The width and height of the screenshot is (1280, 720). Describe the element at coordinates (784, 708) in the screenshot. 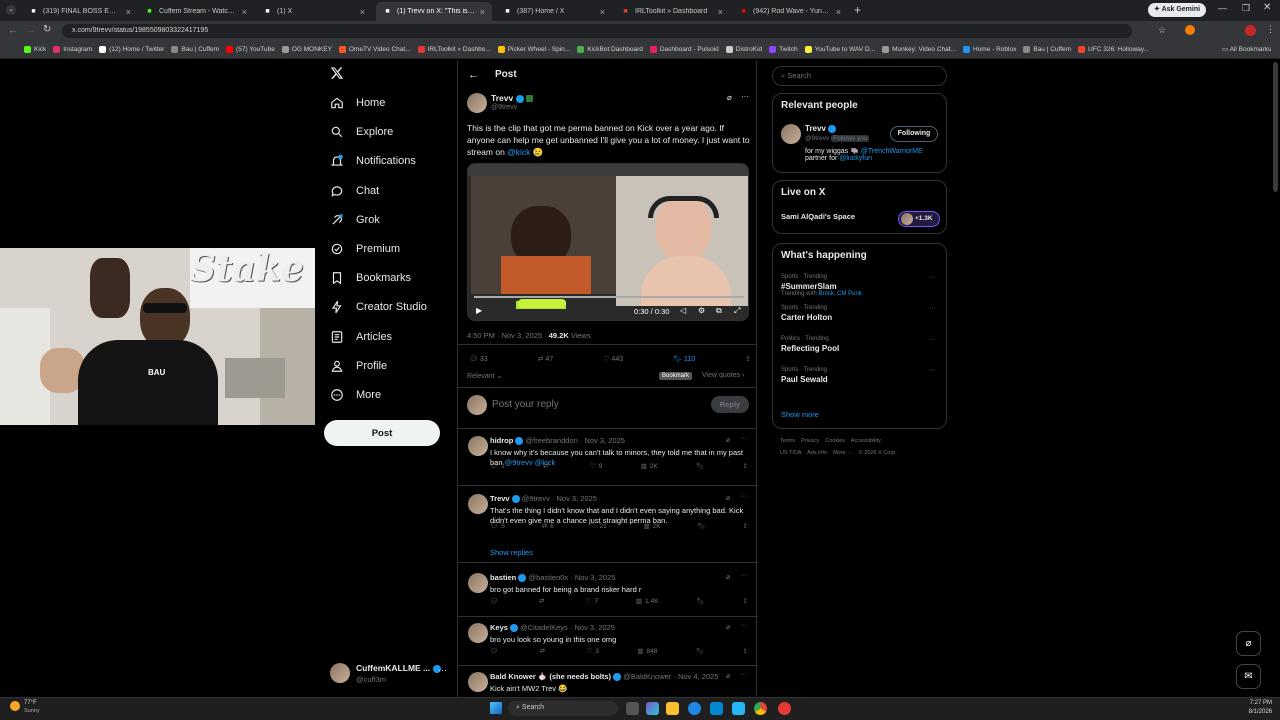

I see `app-icon` at that location.